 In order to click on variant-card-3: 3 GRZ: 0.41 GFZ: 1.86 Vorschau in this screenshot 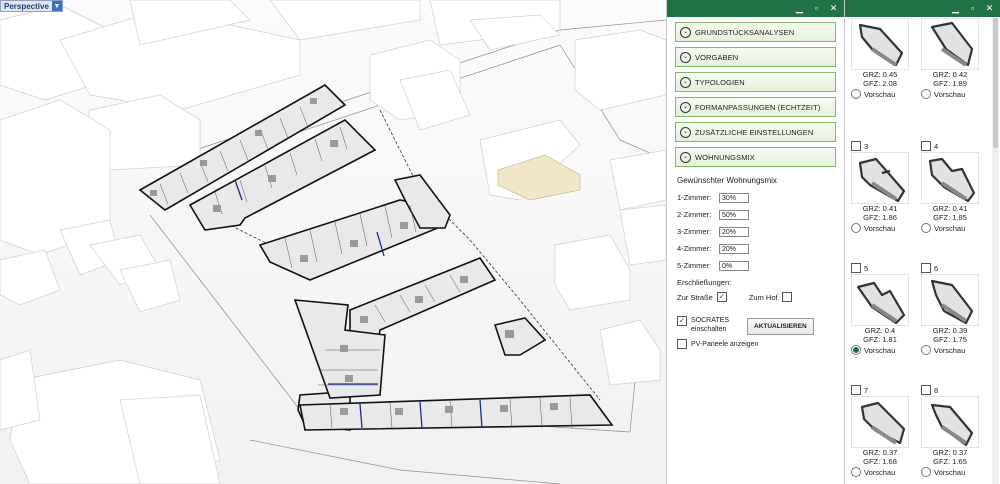, I will do `click(881, 186)`.